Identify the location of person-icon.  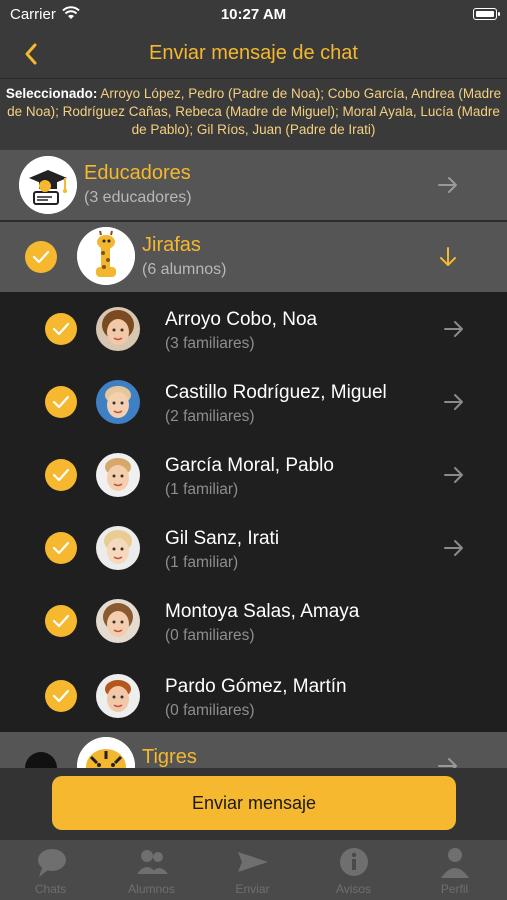
(455, 863).